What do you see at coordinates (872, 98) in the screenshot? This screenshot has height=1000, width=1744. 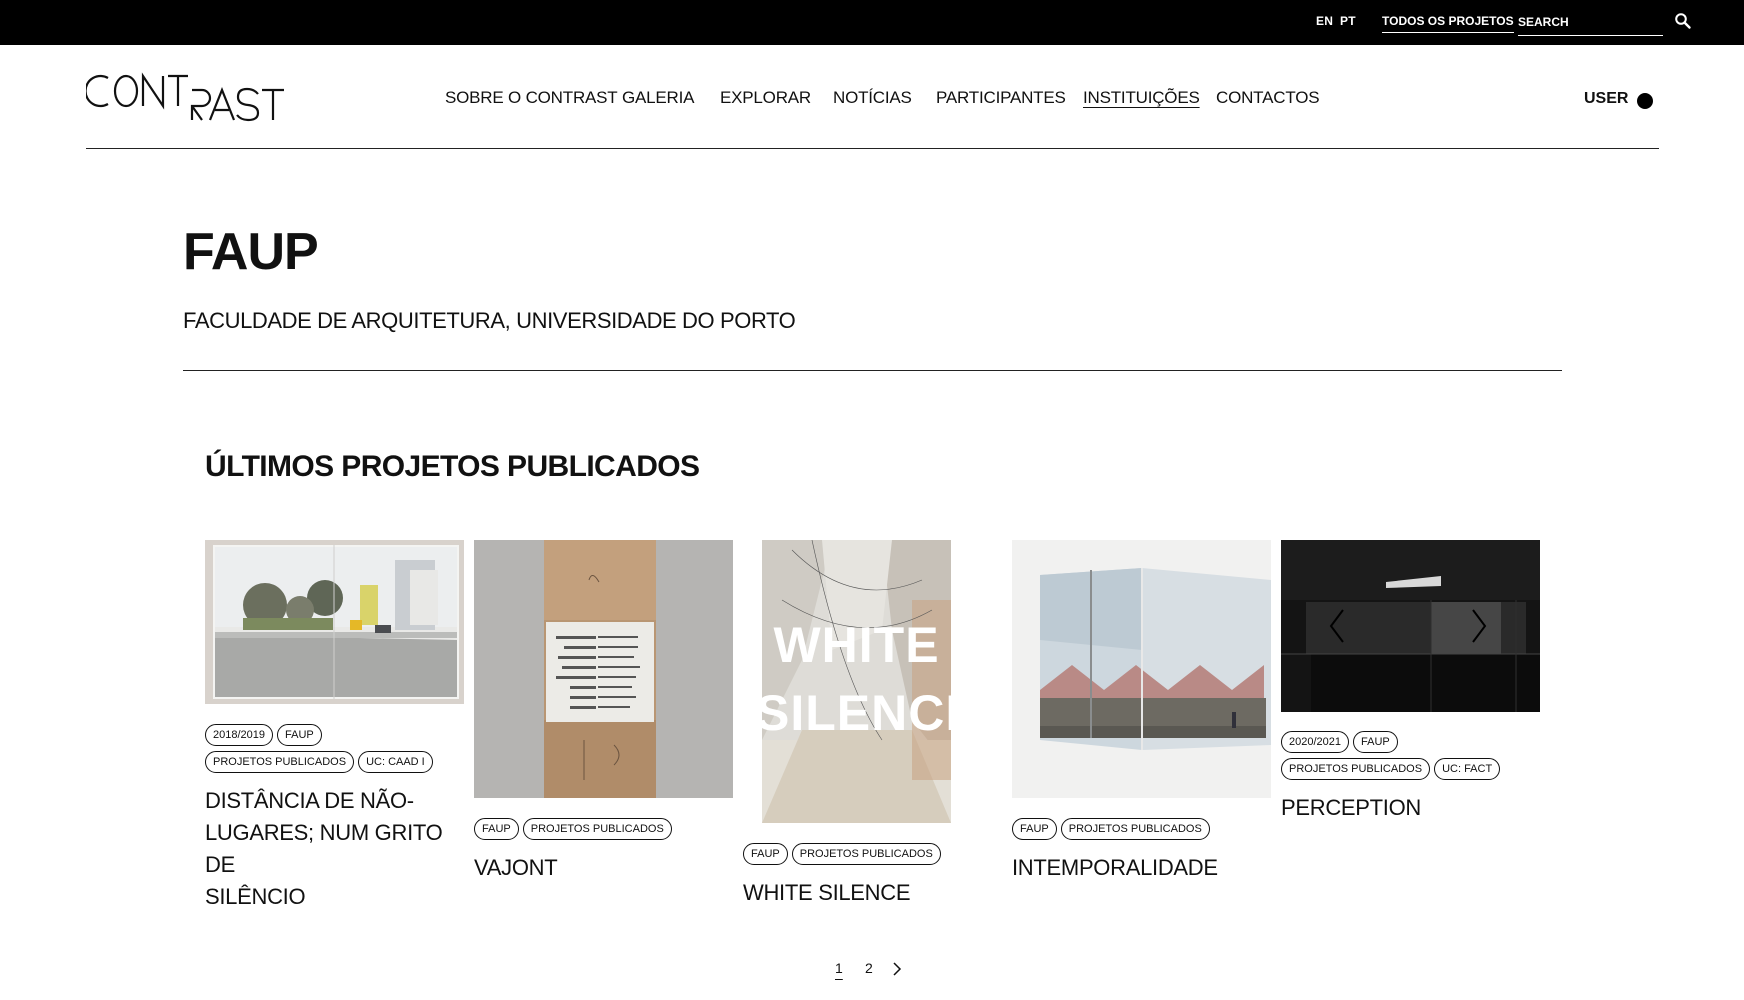 I see `nav-noticias: NOTÍCIAS` at bounding box center [872, 98].